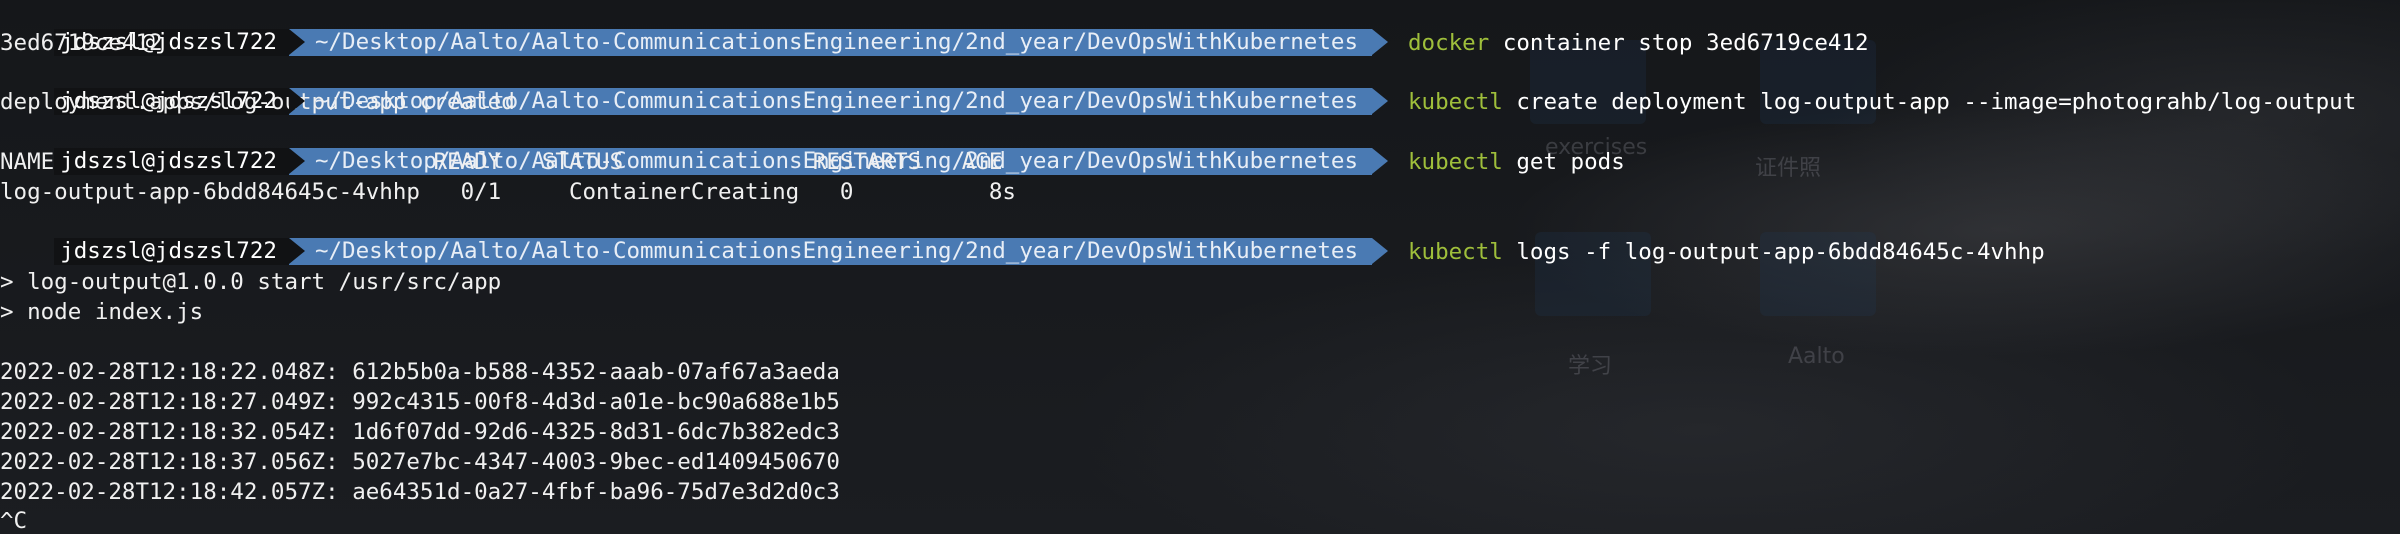 The width and height of the screenshot is (2400, 534). Describe the element at coordinates (257, 102) in the screenshot. I see `output-line: deployment.apps/log-output-app created` at that location.